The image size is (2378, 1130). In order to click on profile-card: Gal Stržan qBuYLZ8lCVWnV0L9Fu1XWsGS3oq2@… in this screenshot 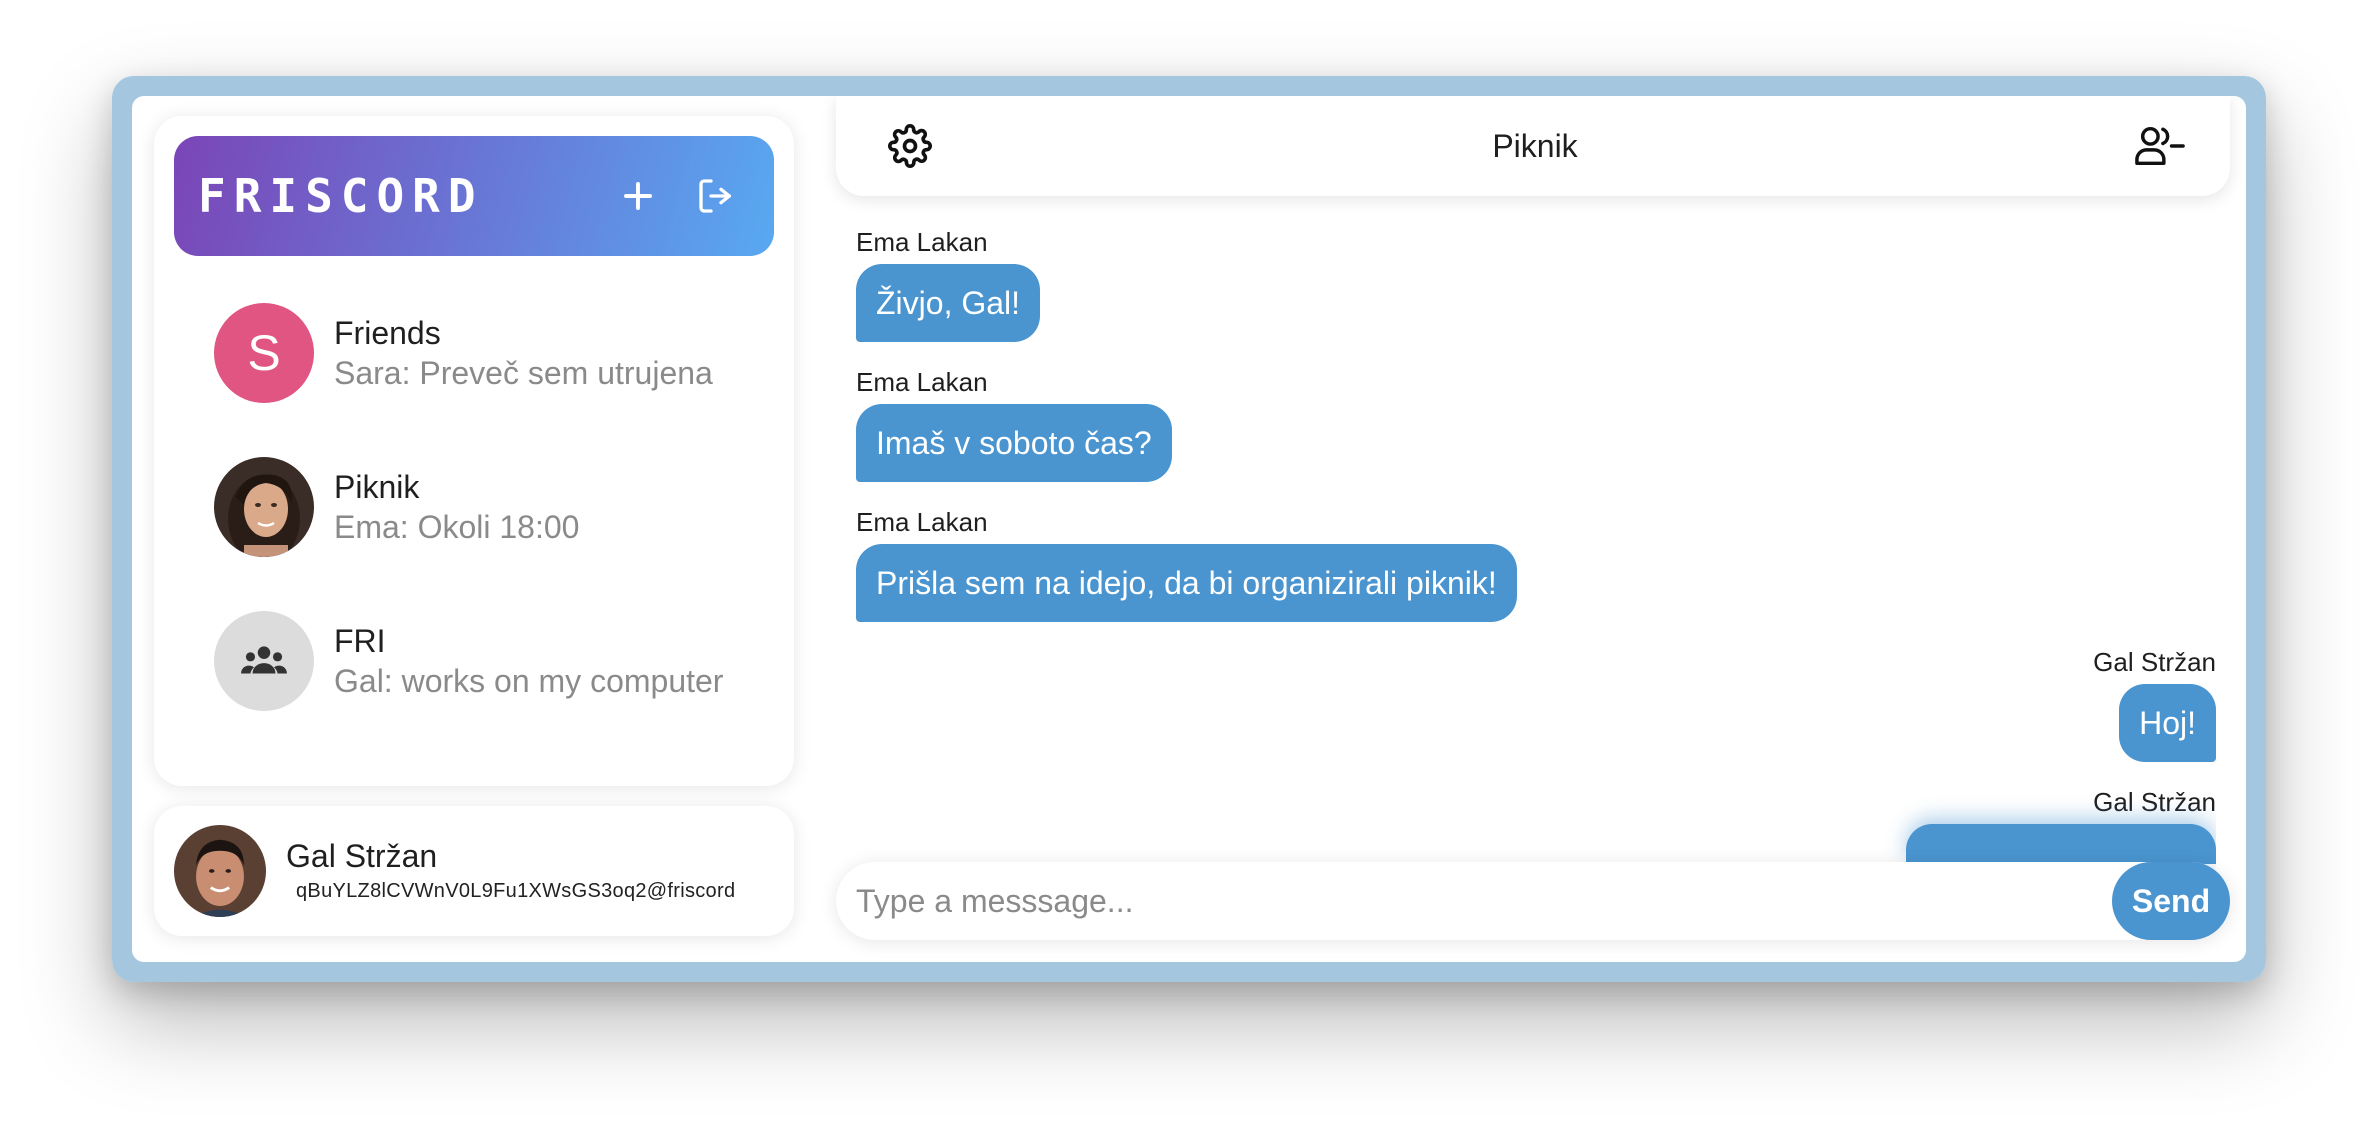, I will do `click(474, 871)`.